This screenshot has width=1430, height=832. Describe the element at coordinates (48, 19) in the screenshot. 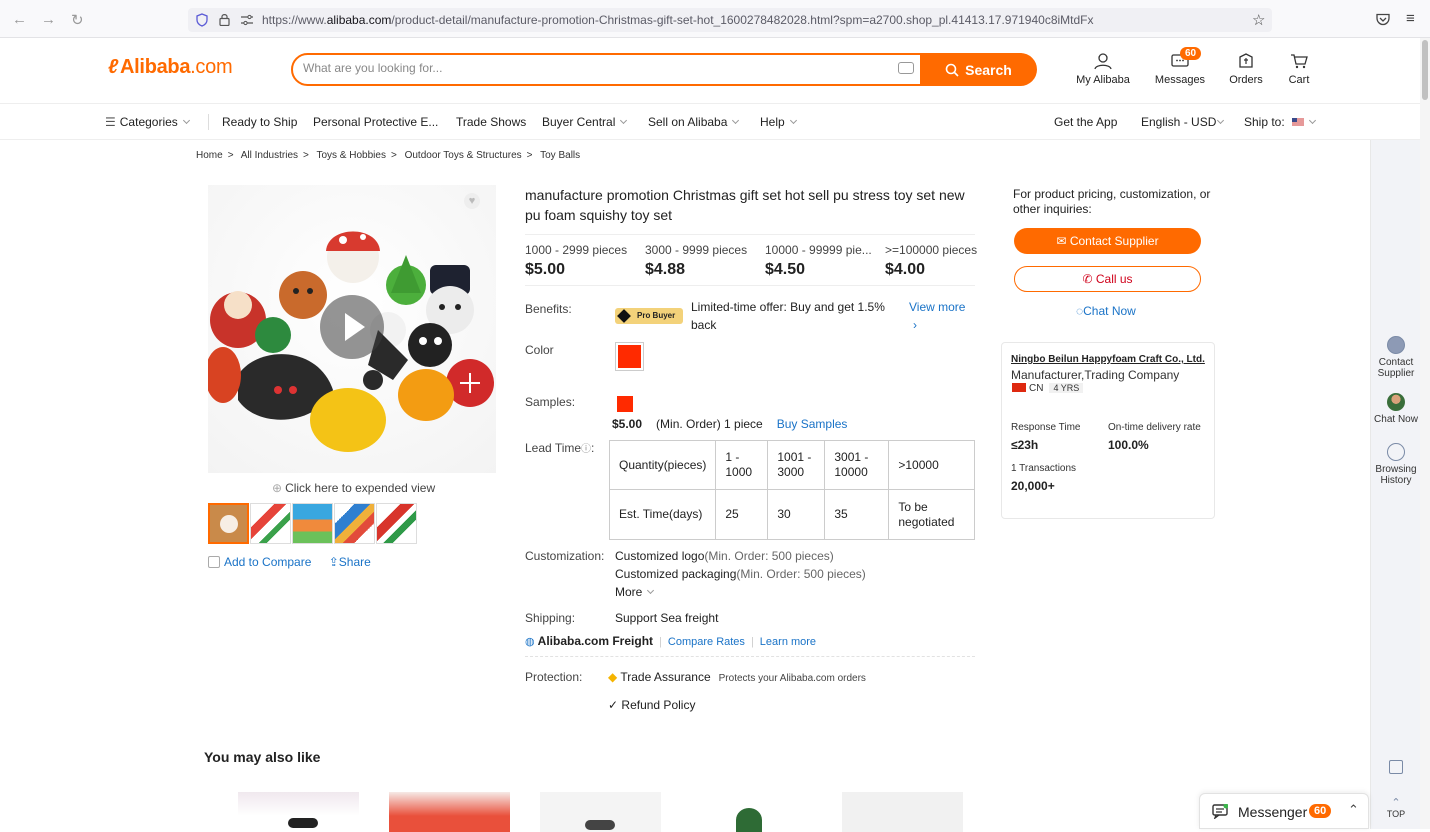

I see `forward-icon: →` at that location.